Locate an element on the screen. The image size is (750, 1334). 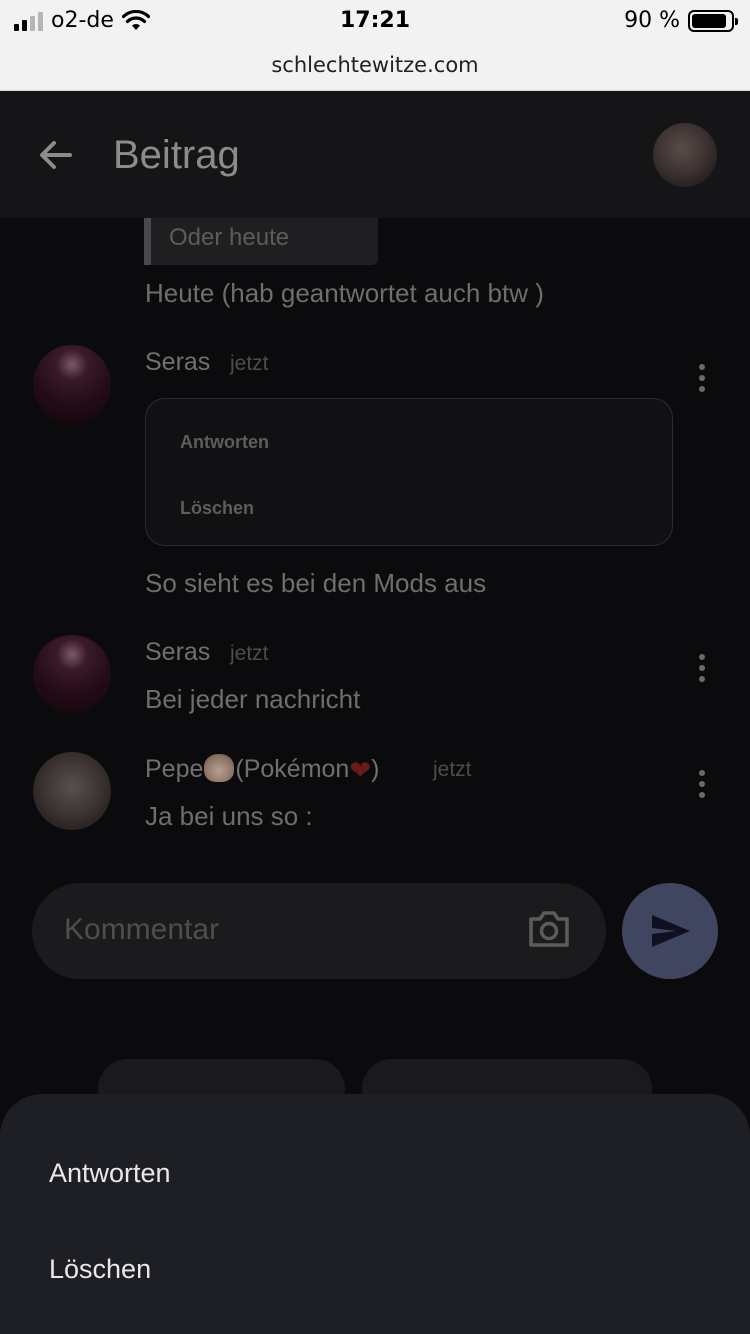
comment-text: Ja bei uns so : is located at coordinates (229, 816).